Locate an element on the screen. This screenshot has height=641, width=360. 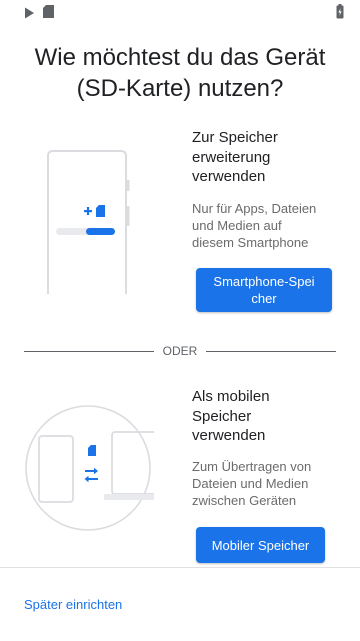
phone-storage-button: Smartphone-Spei cher is located at coordinates (264, 290).